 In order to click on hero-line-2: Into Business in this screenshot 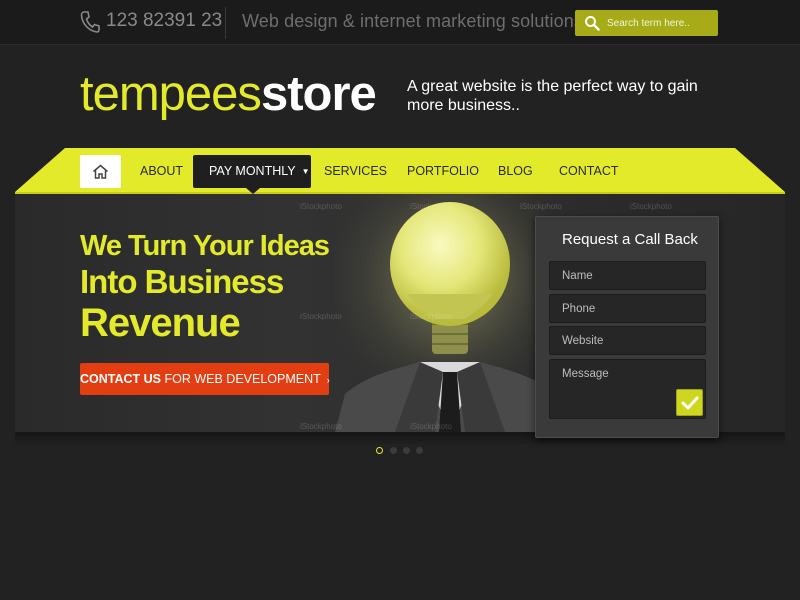, I will do `click(182, 281)`.